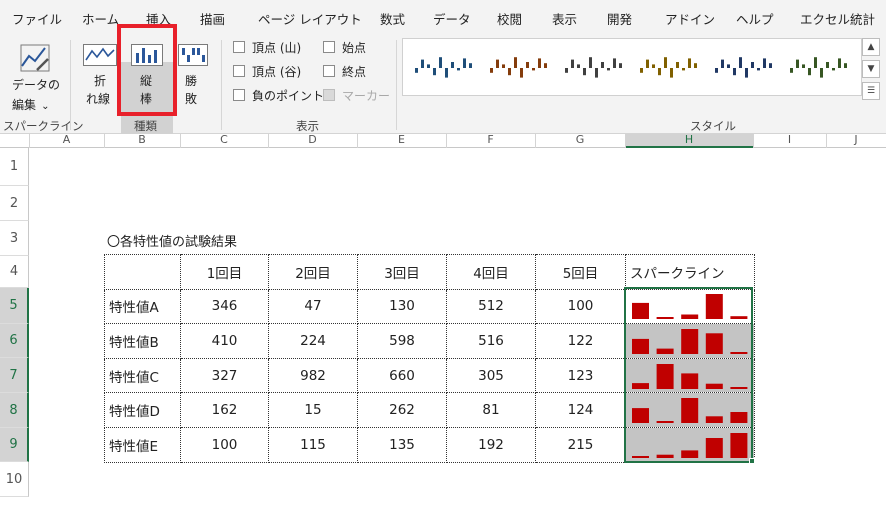  I want to click on value-cell: 192, so click(491, 444).